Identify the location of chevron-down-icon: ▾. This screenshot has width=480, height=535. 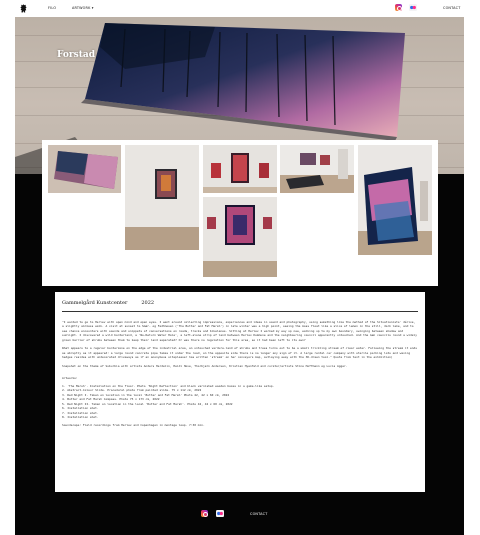
(92, 8).